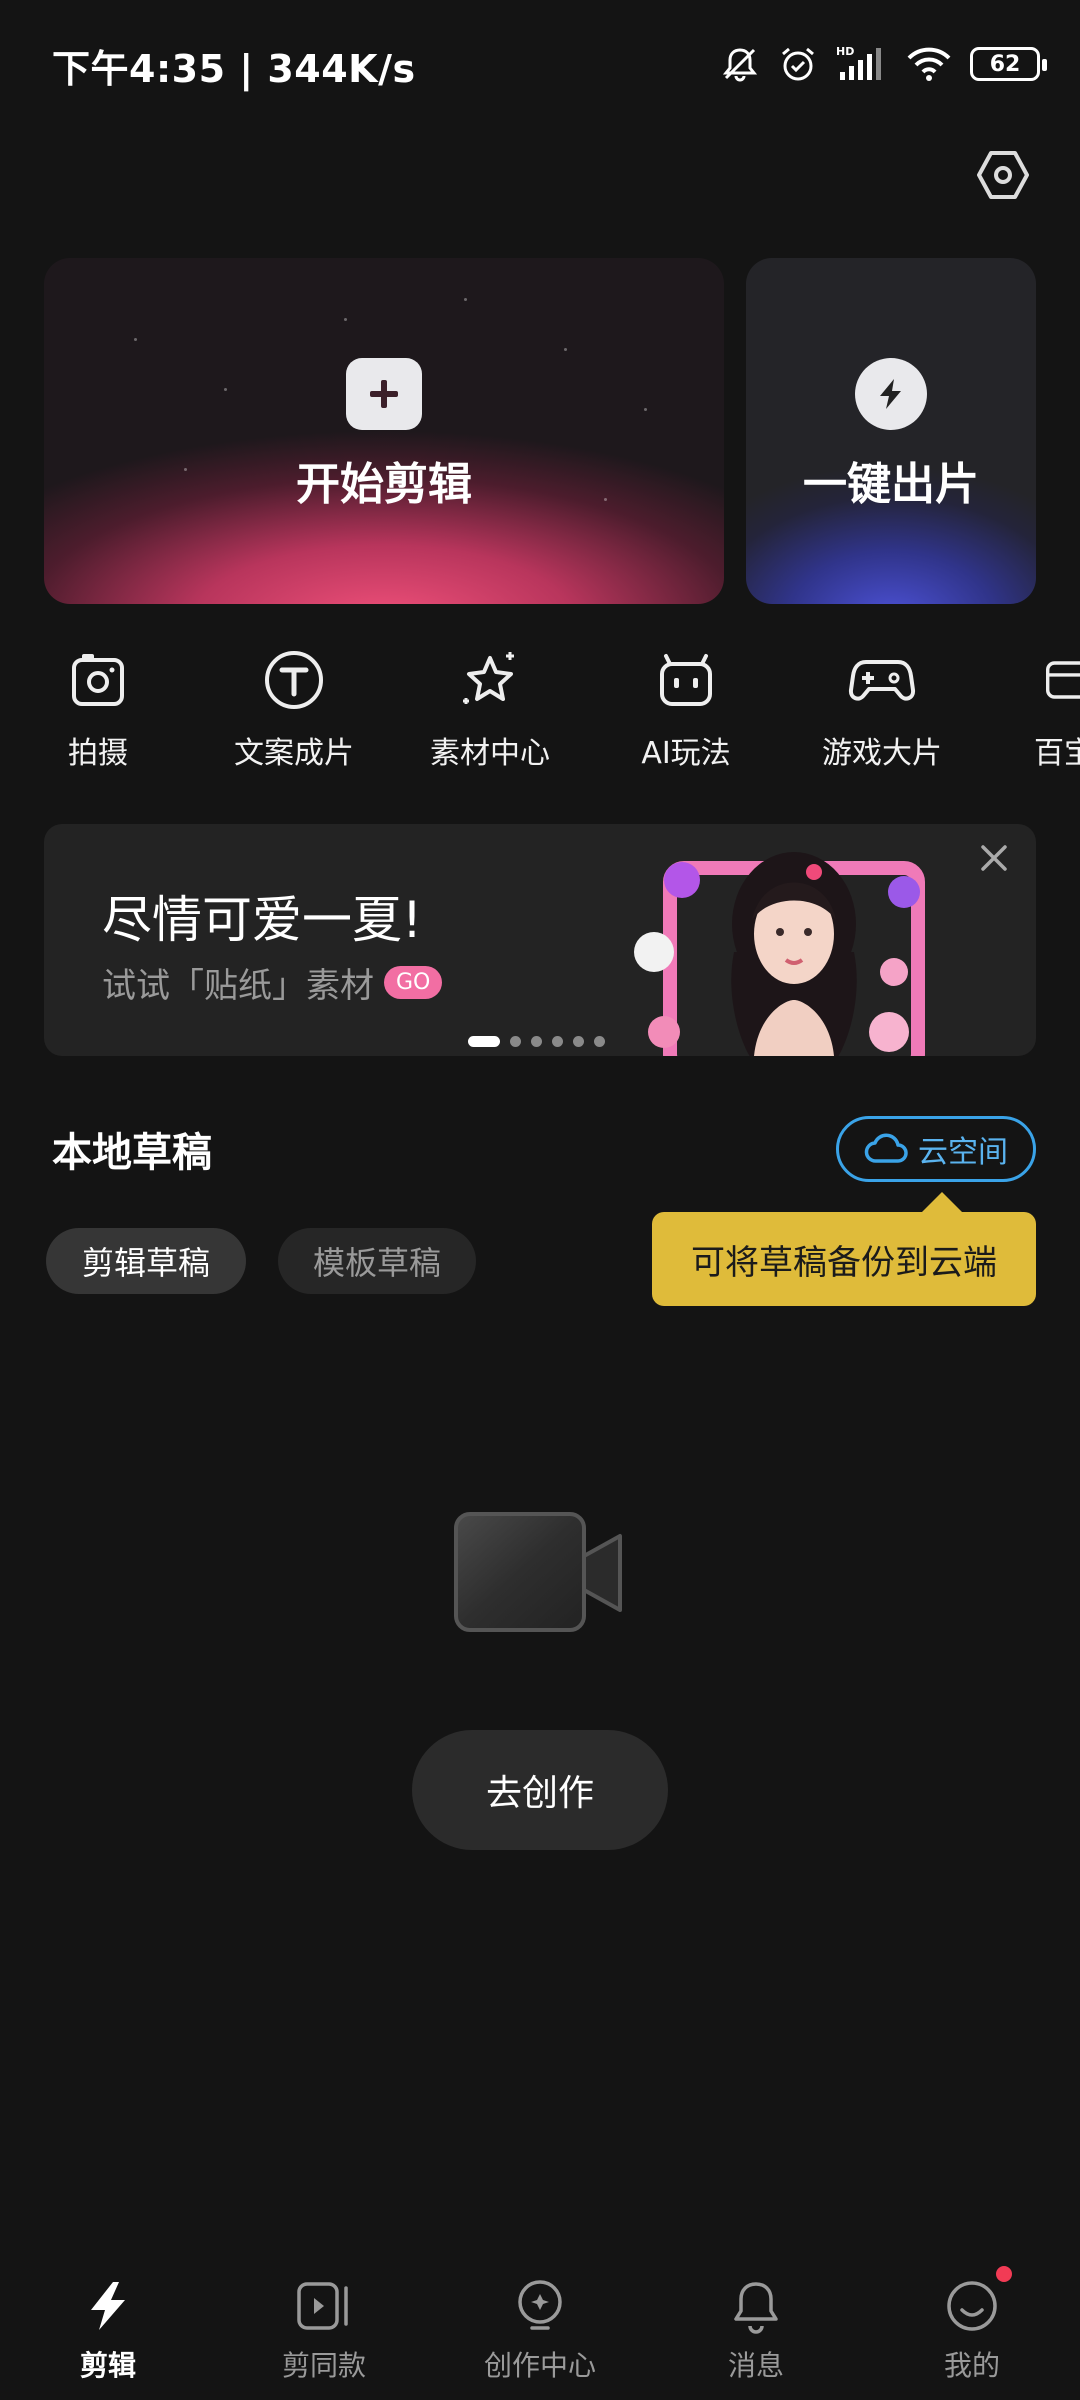 This screenshot has width=1080, height=2400. What do you see at coordinates (384, 394) in the screenshot?
I see `plus-icon` at bounding box center [384, 394].